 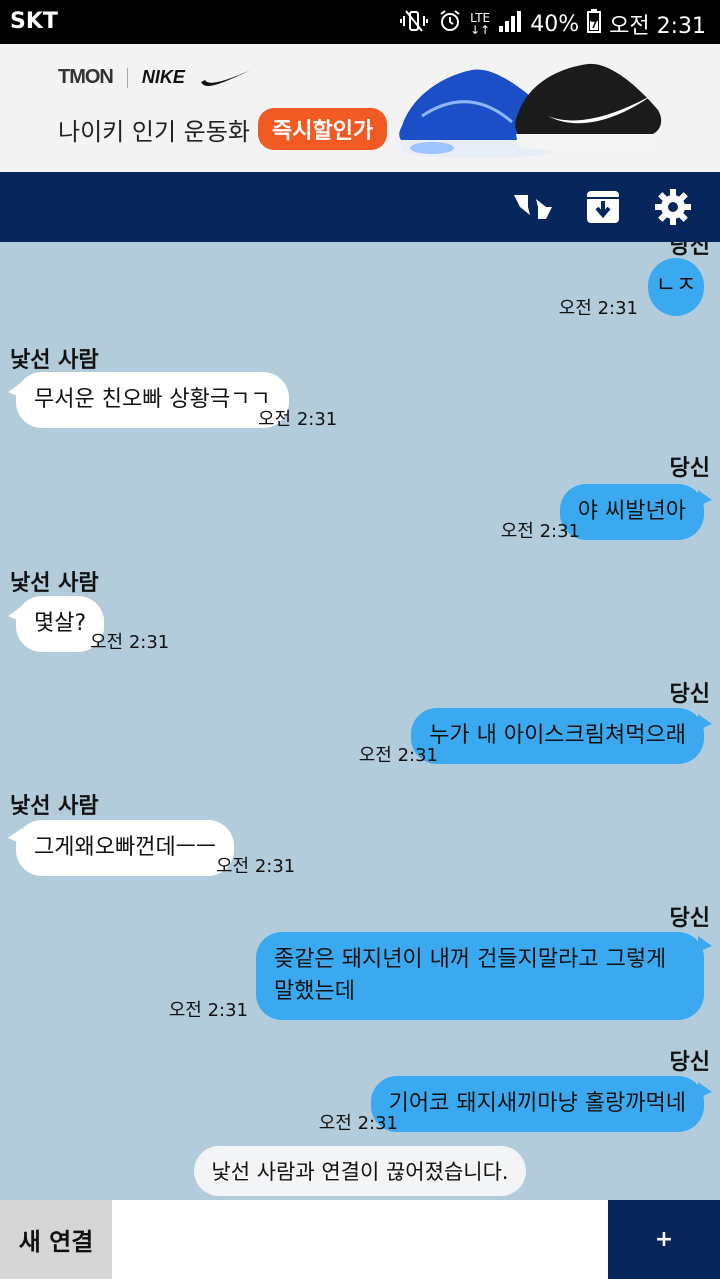 I want to click on send-button: +, so click(x=664, y=1239).